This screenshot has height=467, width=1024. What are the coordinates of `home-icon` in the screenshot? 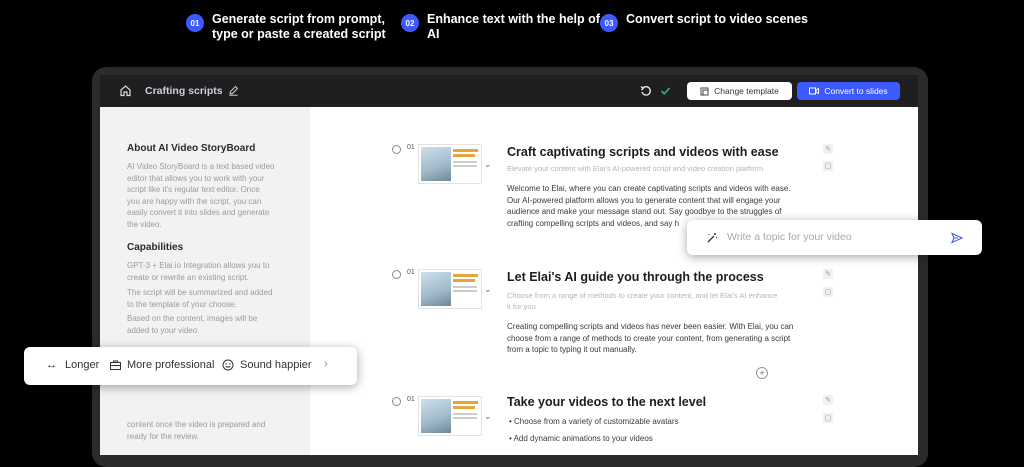 It's located at (125, 90).